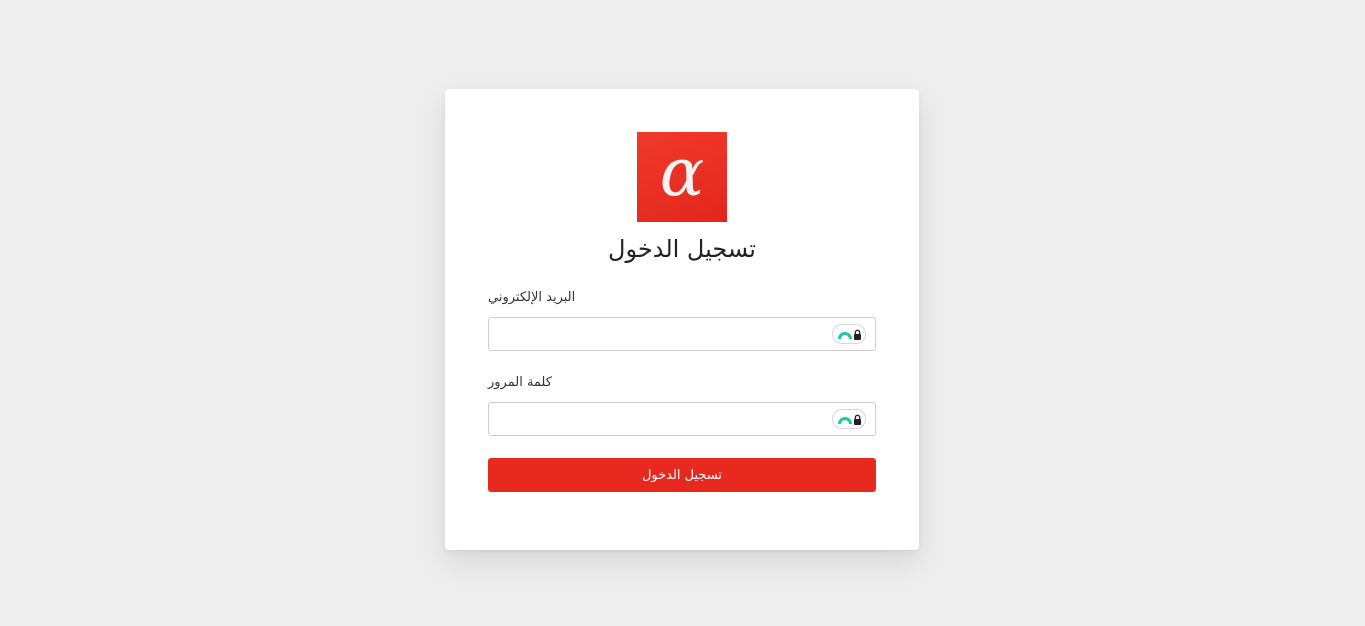 This screenshot has width=1365, height=626. I want to click on email-field, so click(682, 334).